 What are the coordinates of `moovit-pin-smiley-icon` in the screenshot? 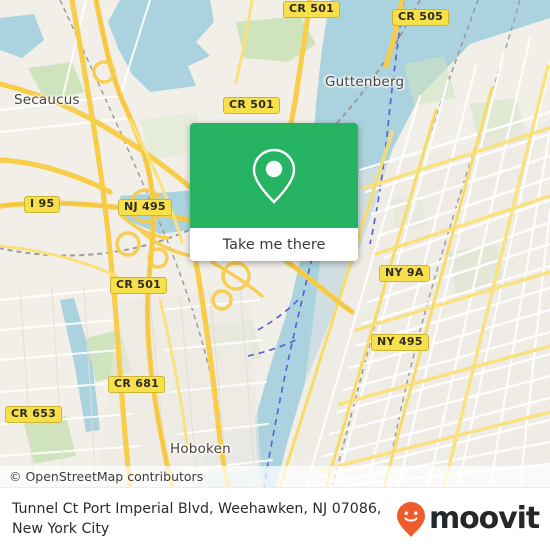 It's located at (410, 519).